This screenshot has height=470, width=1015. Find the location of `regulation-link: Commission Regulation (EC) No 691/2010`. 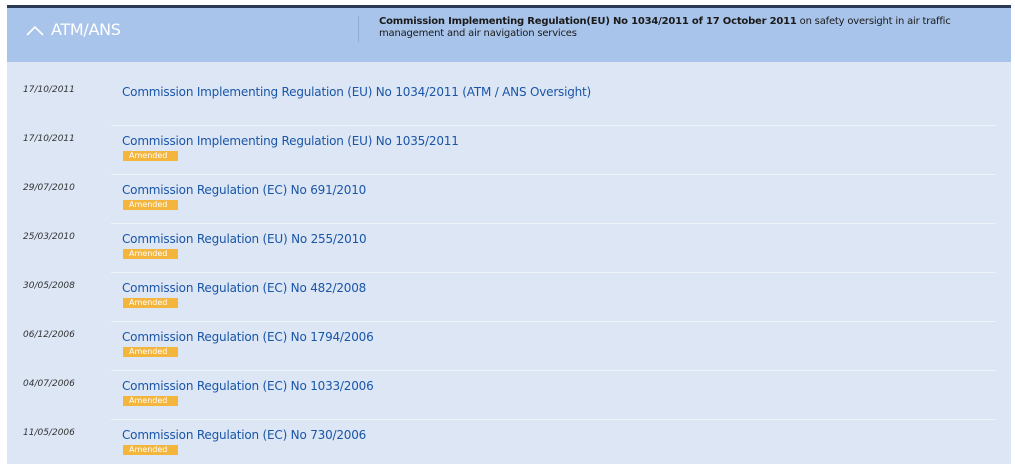

regulation-link: Commission Regulation (EC) No 691/2010 is located at coordinates (244, 190).